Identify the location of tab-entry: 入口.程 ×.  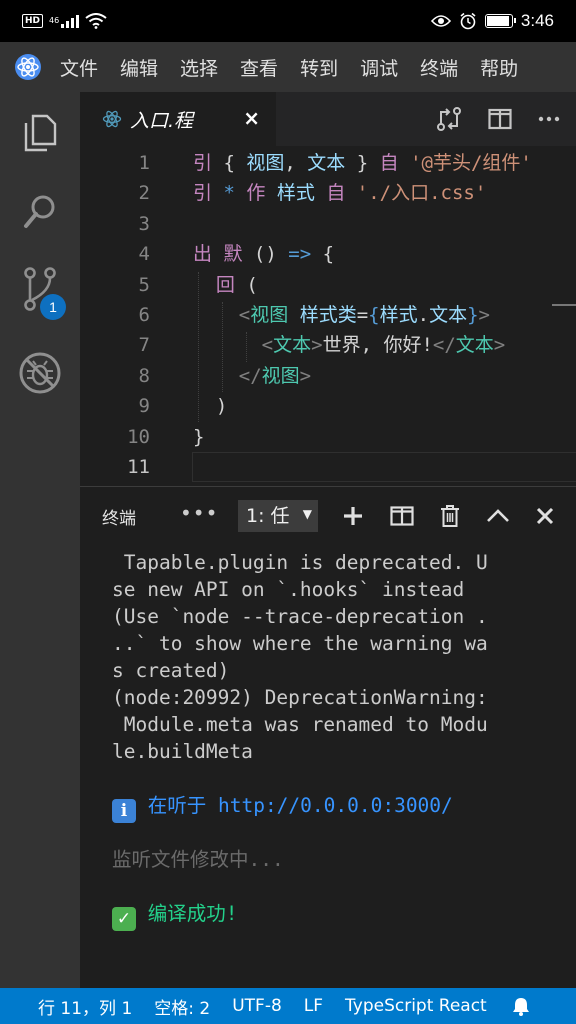
(178, 119).